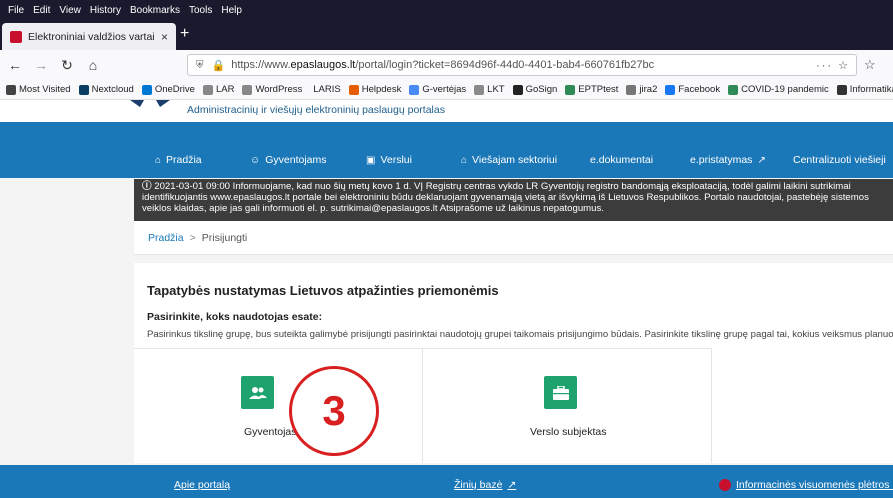 This screenshot has height=498, width=893. I want to click on url-prefix: https://www., so click(261, 65).